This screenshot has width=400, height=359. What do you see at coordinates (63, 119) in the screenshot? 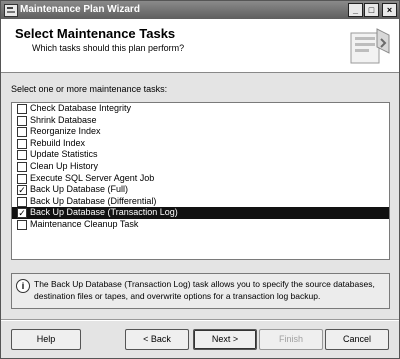
I see `task-label: Shrink Database` at bounding box center [63, 119].